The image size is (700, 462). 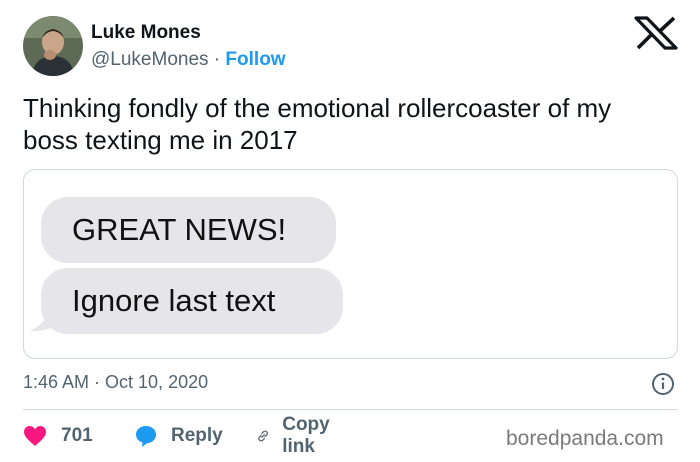 I want to click on like-button: 701, so click(x=58, y=436).